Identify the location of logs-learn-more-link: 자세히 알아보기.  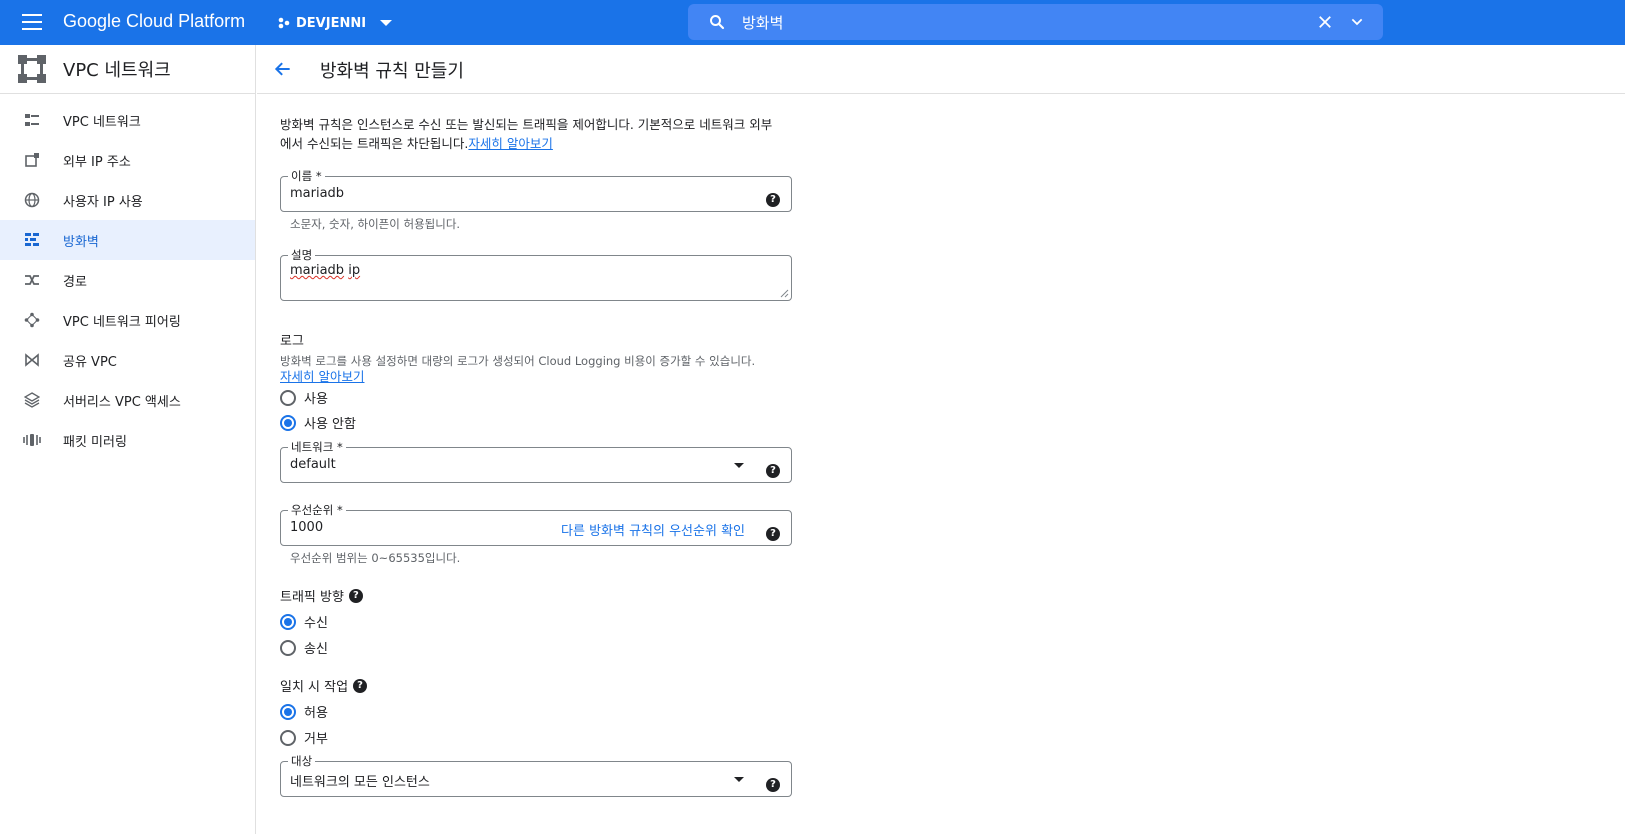
(322, 376).